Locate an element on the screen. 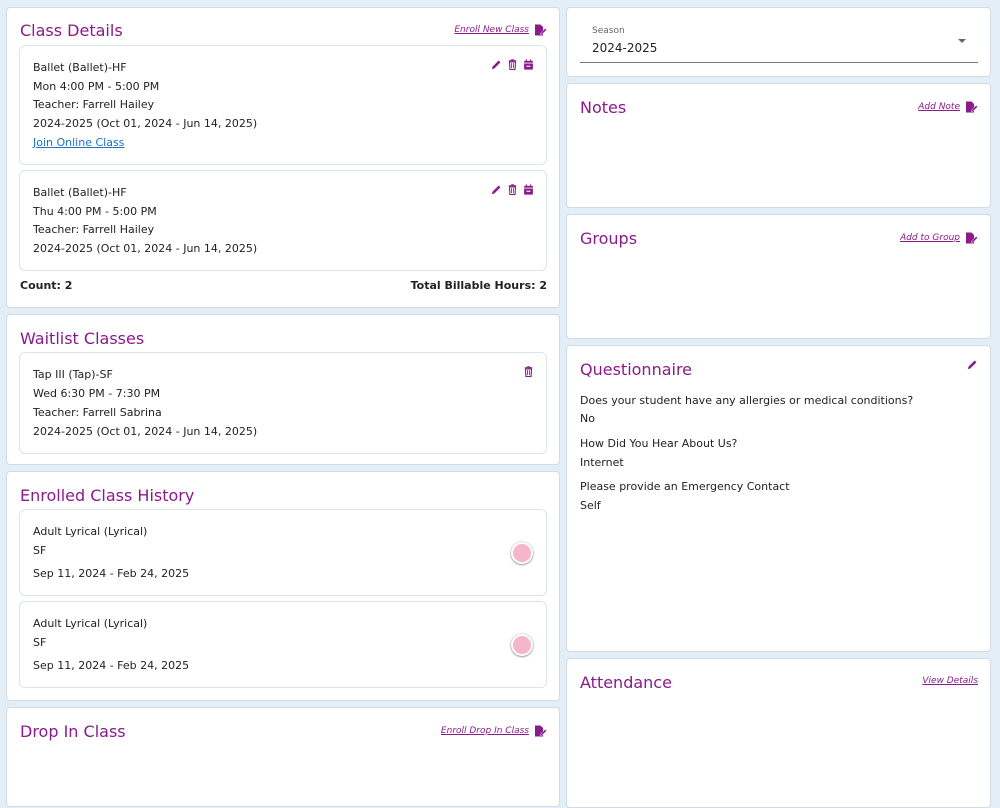 This screenshot has width=1000, height=808. view-details-label: View Details is located at coordinates (950, 681).